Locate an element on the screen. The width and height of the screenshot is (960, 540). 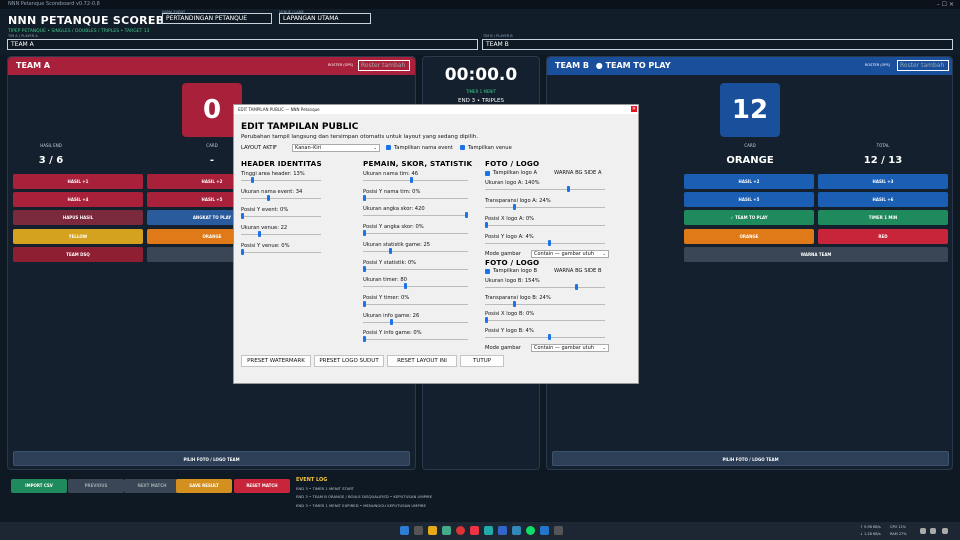
event-name-field: PERTANDINGAN PETANQUE is located at coordinates (217, 18).